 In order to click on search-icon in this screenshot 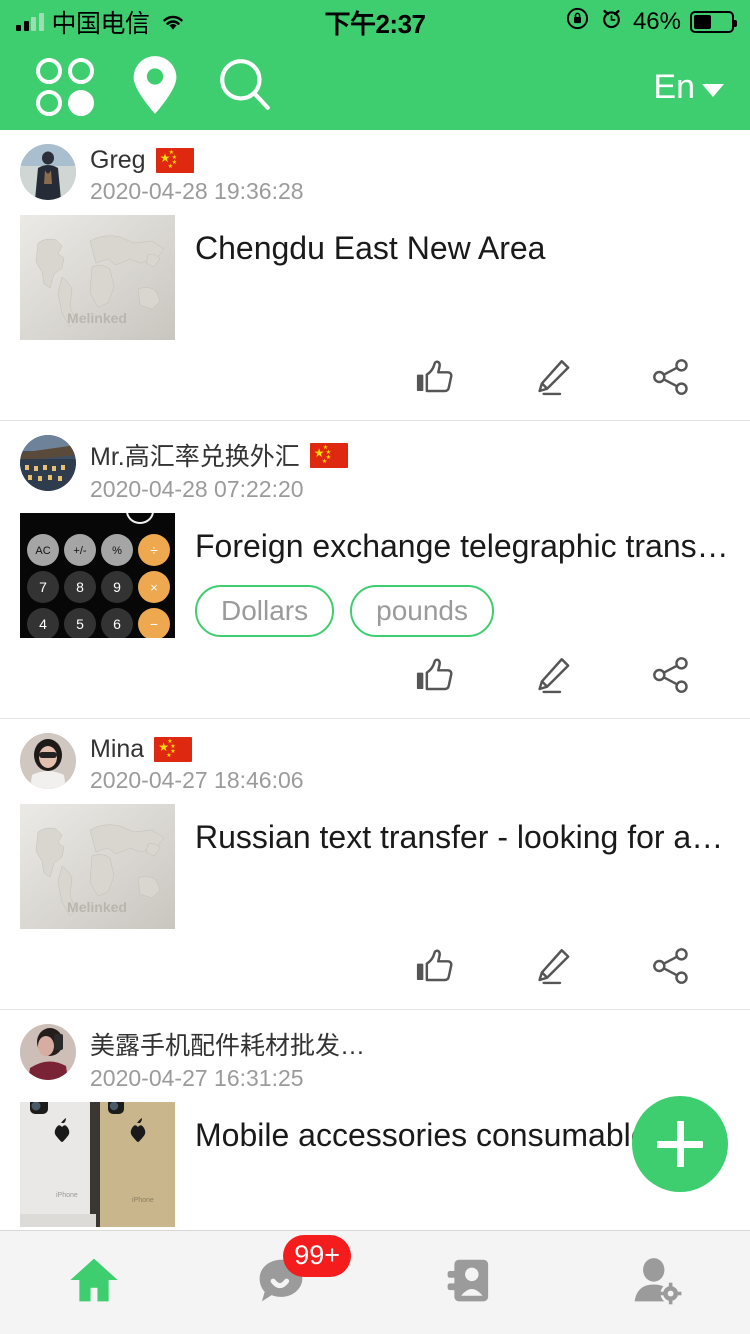, I will do `click(245, 87)`.